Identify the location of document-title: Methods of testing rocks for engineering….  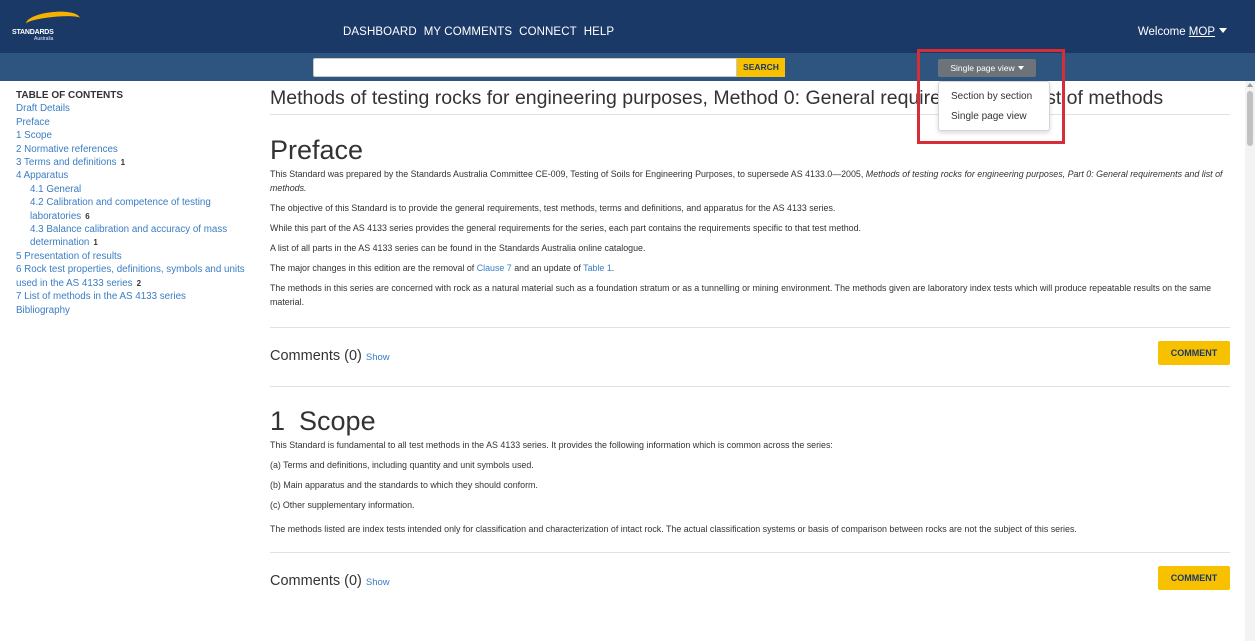
(717, 98).